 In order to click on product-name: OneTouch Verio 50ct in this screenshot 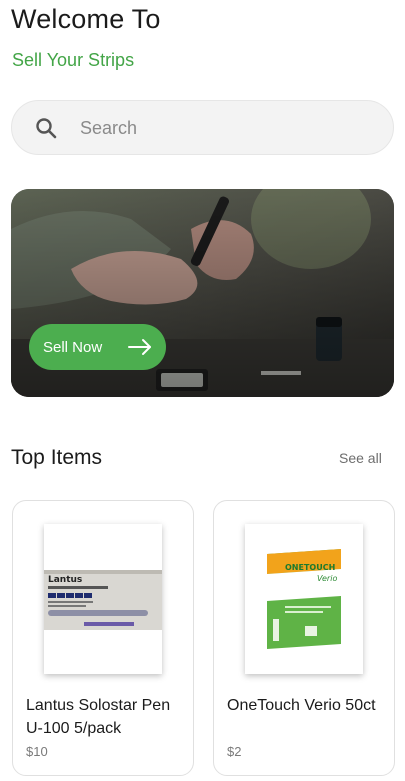, I will do `click(301, 705)`.